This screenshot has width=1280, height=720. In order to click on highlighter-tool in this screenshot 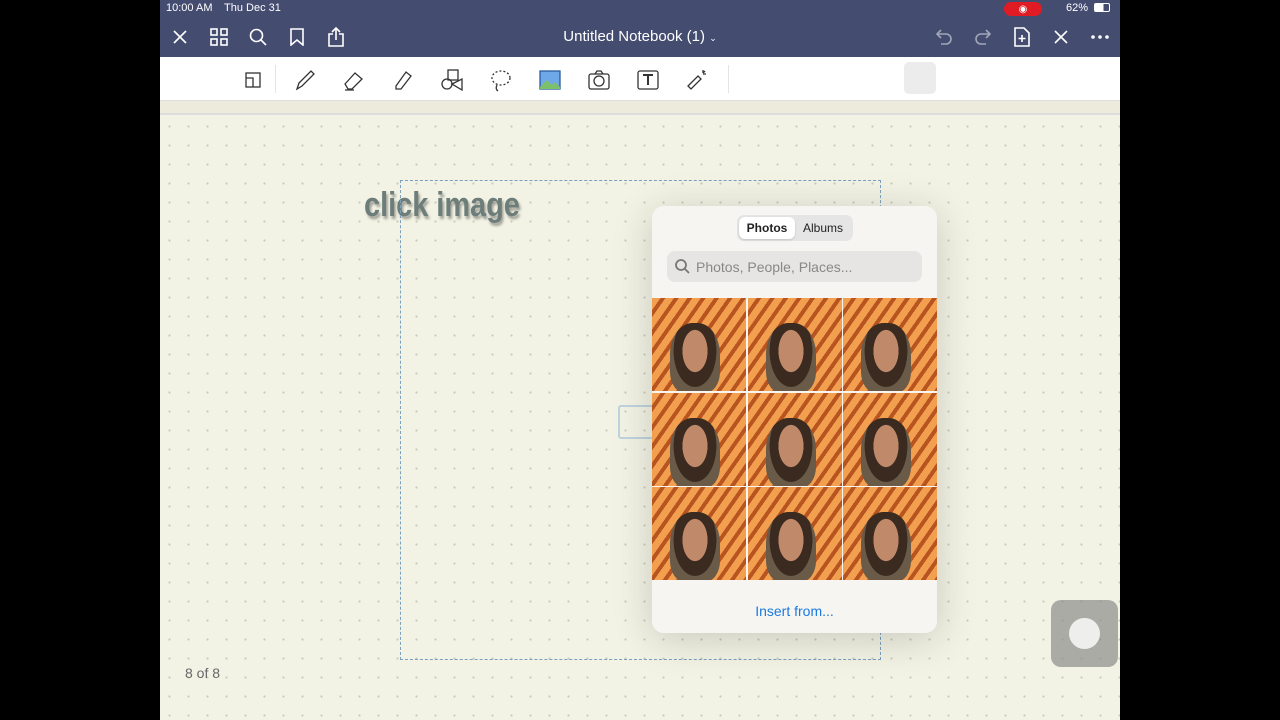, I will do `click(403, 80)`.